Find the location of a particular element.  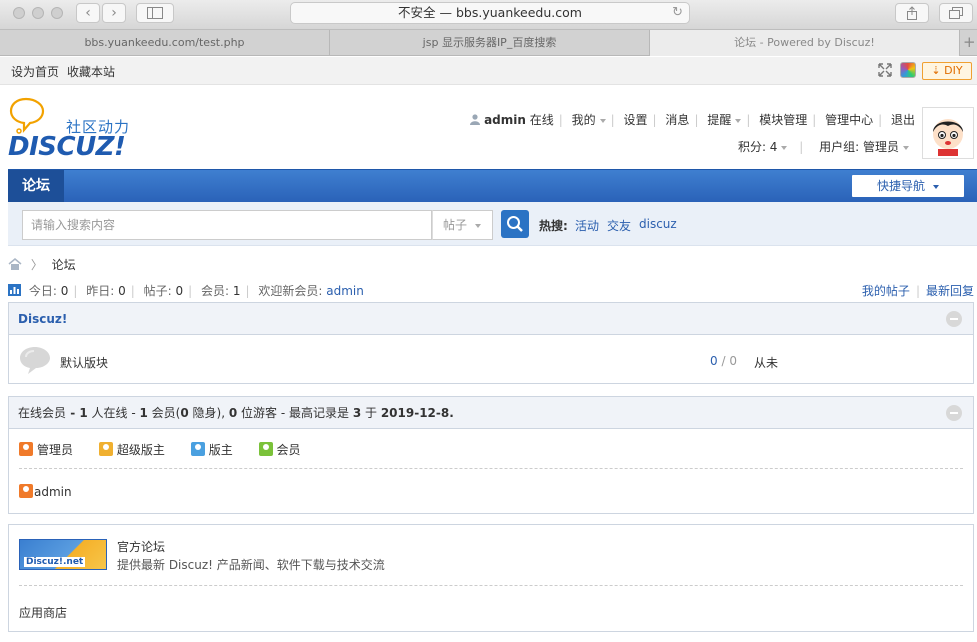

latest-replies-link: 最新回复 is located at coordinates (950, 291).